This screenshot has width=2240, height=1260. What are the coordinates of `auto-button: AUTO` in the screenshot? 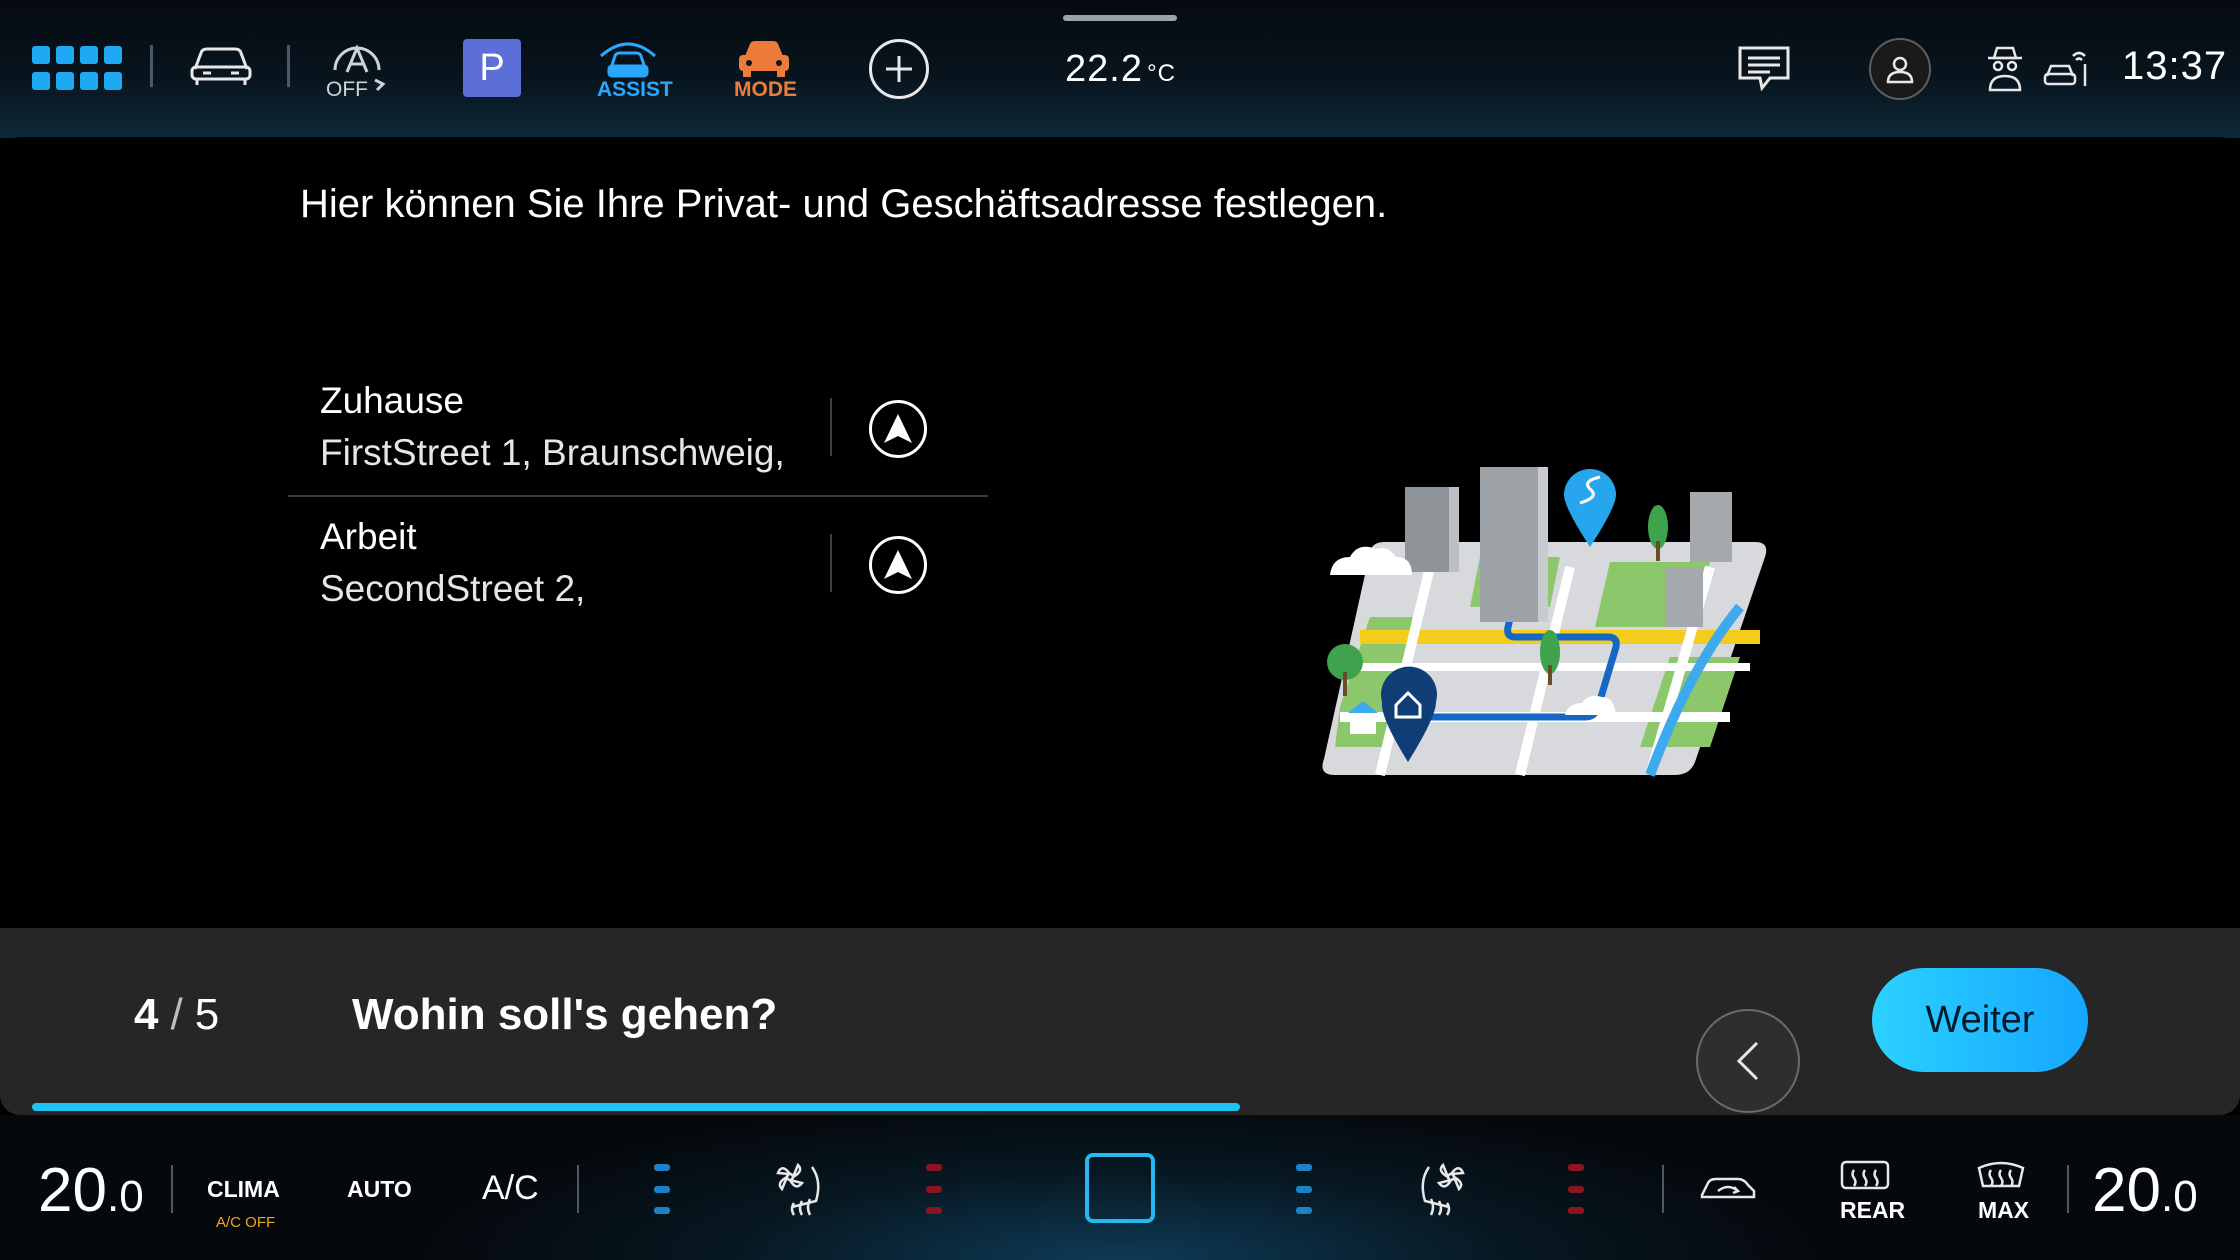 It's located at (379, 1189).